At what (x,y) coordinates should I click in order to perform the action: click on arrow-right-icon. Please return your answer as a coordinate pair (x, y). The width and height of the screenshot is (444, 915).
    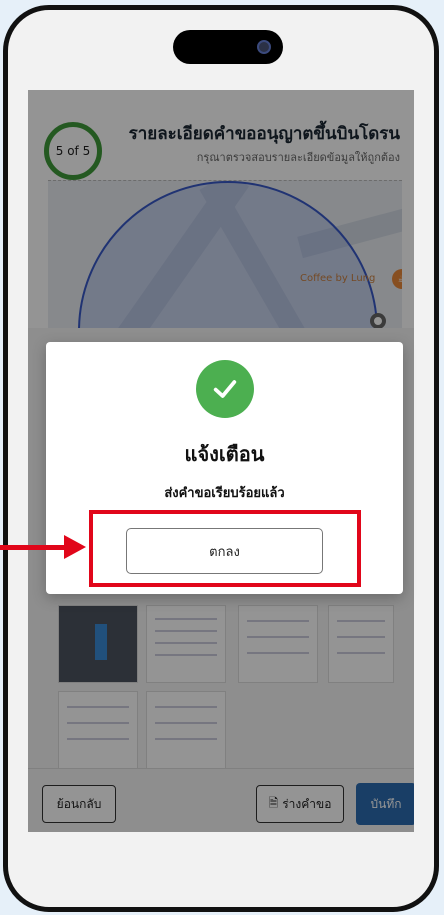
    Looking at the image, I should click on (34, 547).